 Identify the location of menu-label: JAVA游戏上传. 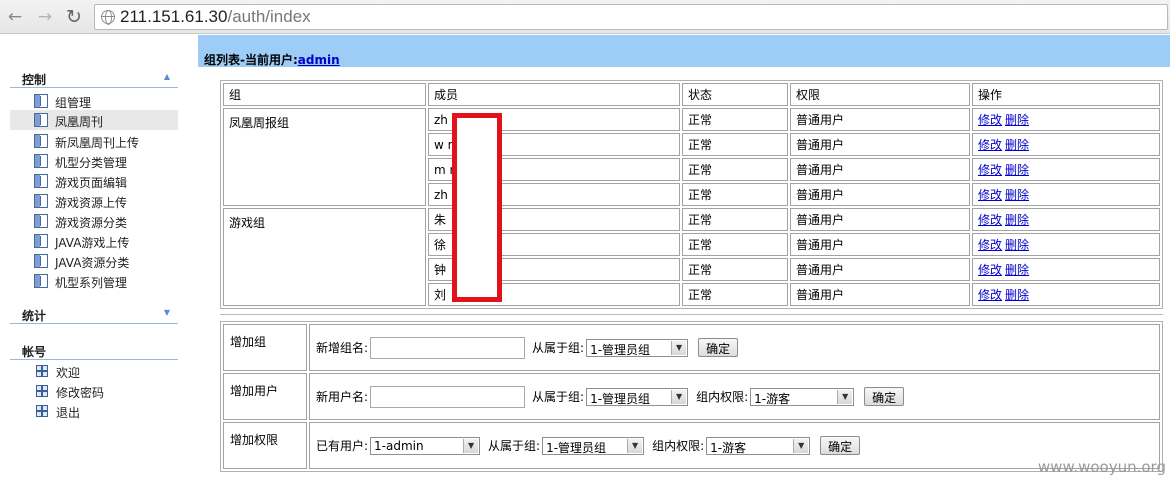
(92, 243).